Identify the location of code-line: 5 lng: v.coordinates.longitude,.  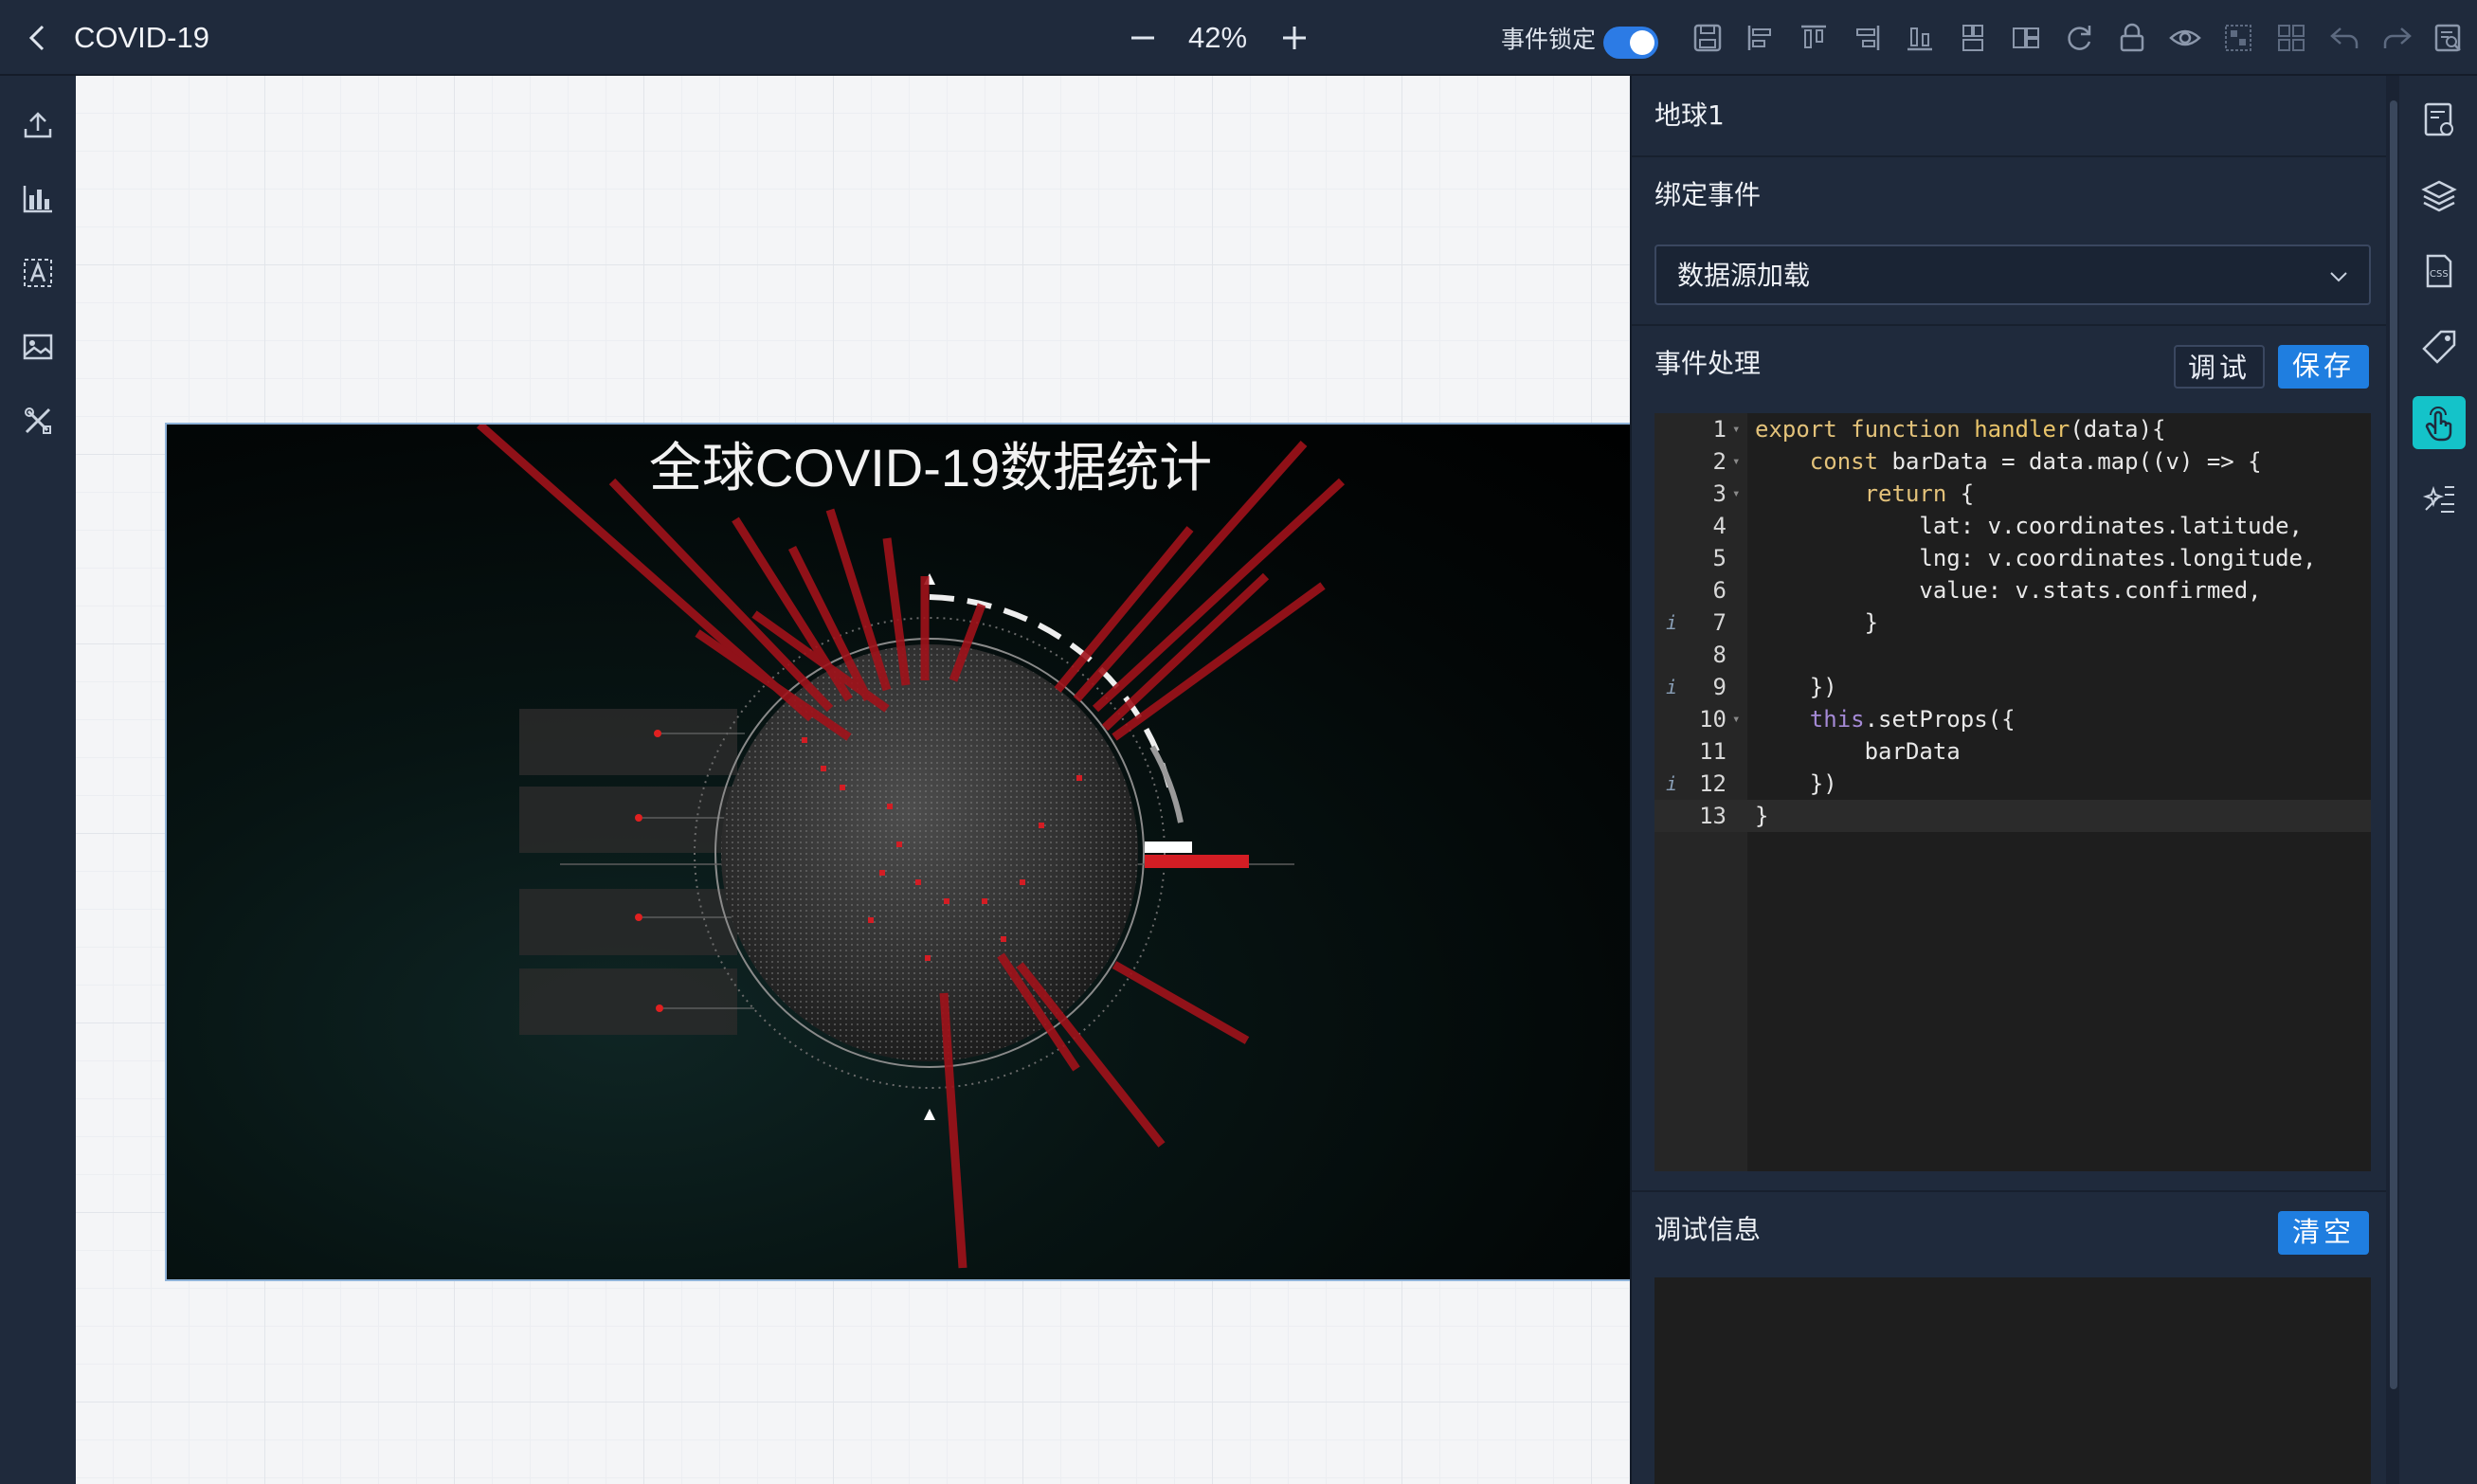
(2013, 558).